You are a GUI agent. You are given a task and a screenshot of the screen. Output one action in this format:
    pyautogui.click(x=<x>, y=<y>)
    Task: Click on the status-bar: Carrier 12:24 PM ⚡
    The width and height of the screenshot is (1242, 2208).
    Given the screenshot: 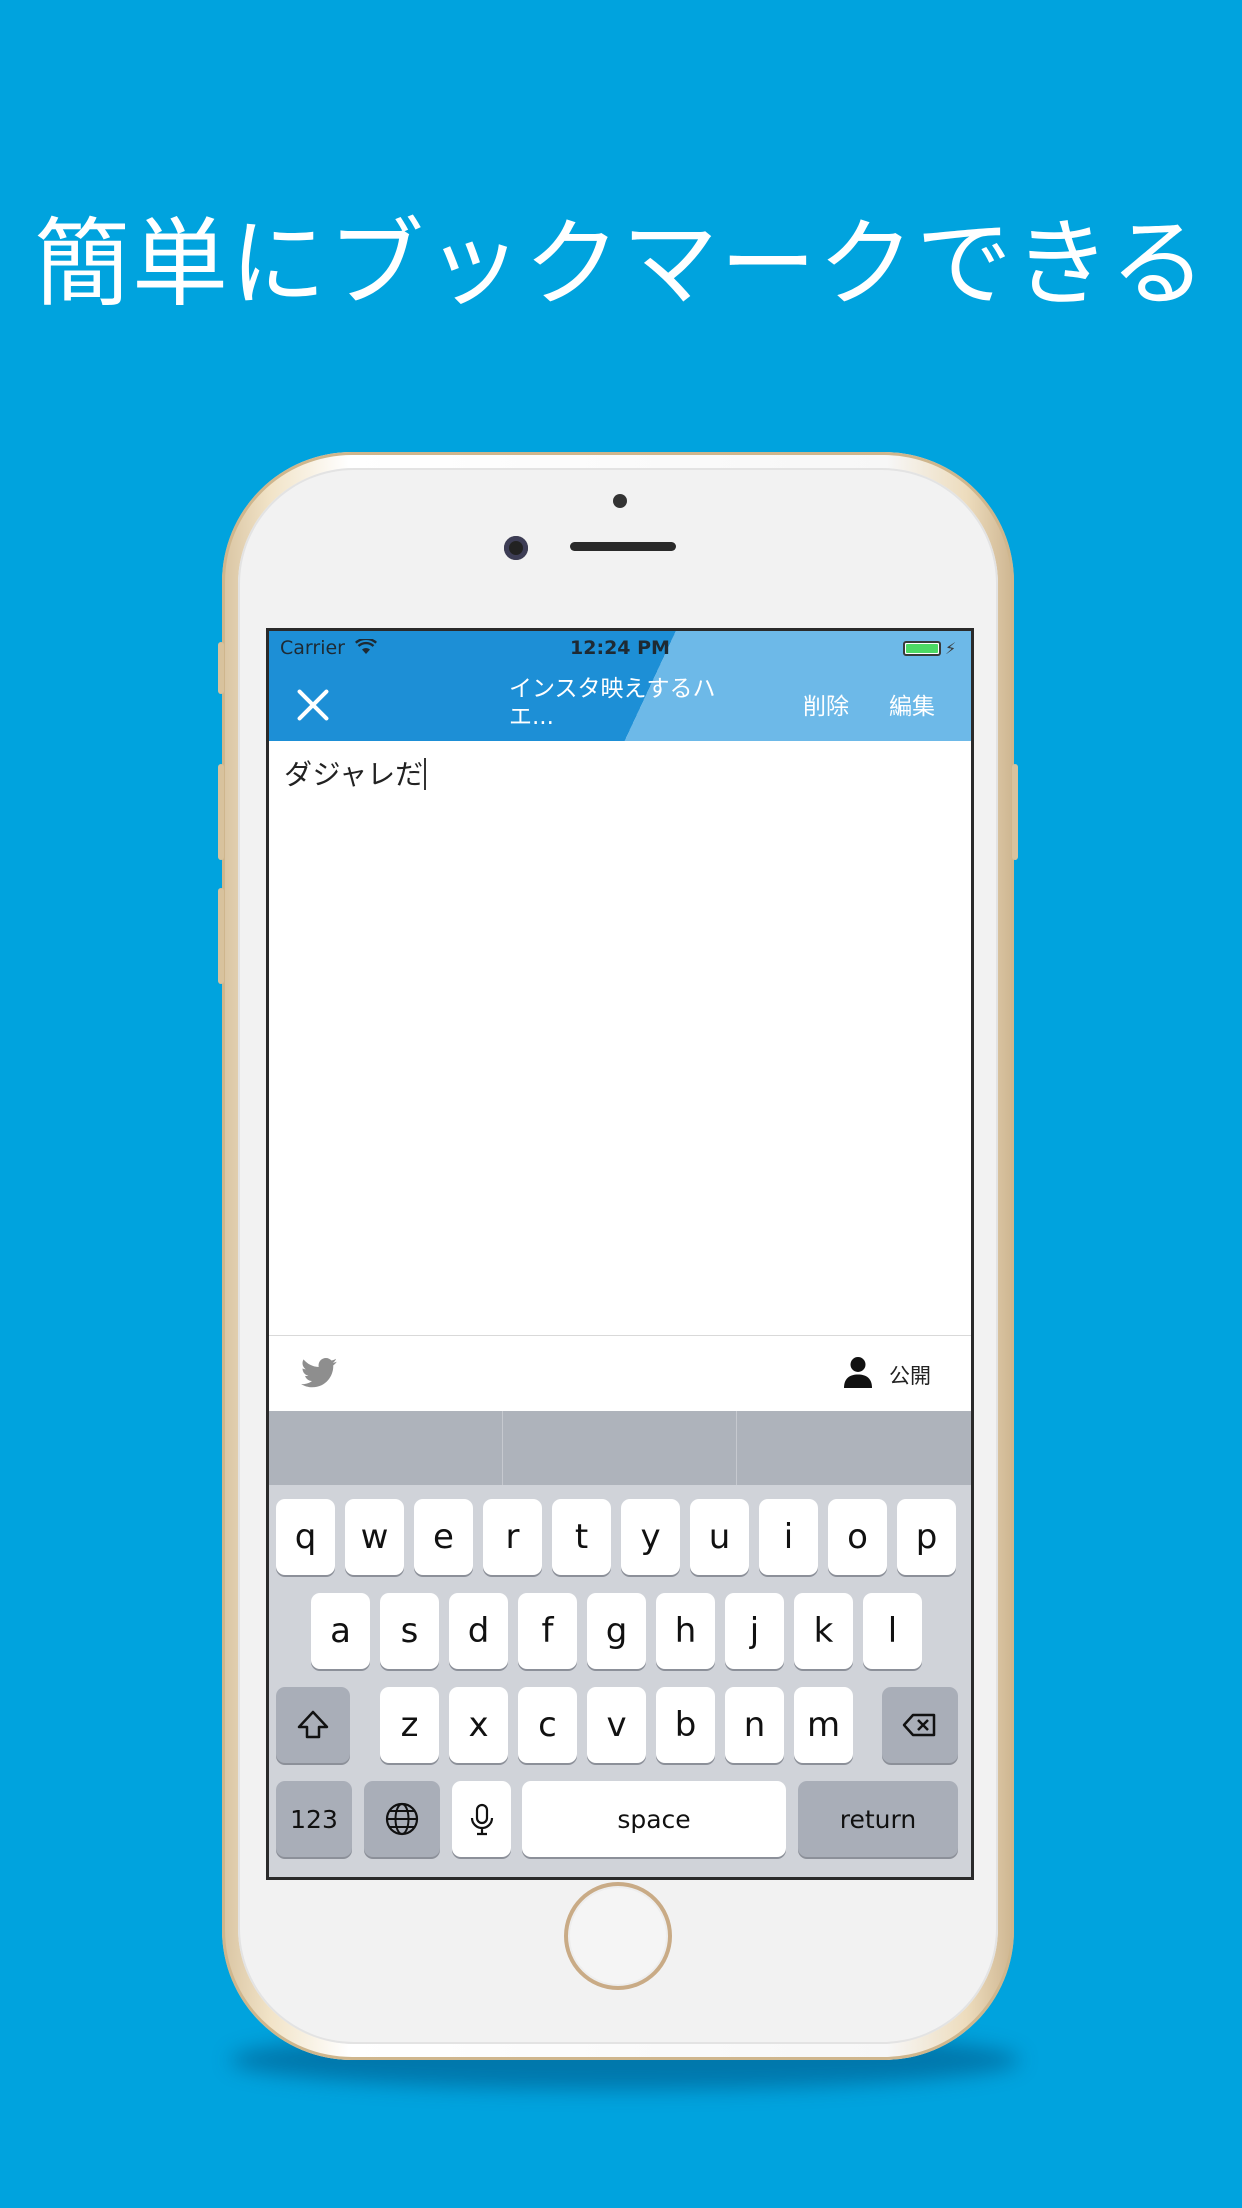 What is the action you would take?
    pyautogui.click(x=620, y=647)
    